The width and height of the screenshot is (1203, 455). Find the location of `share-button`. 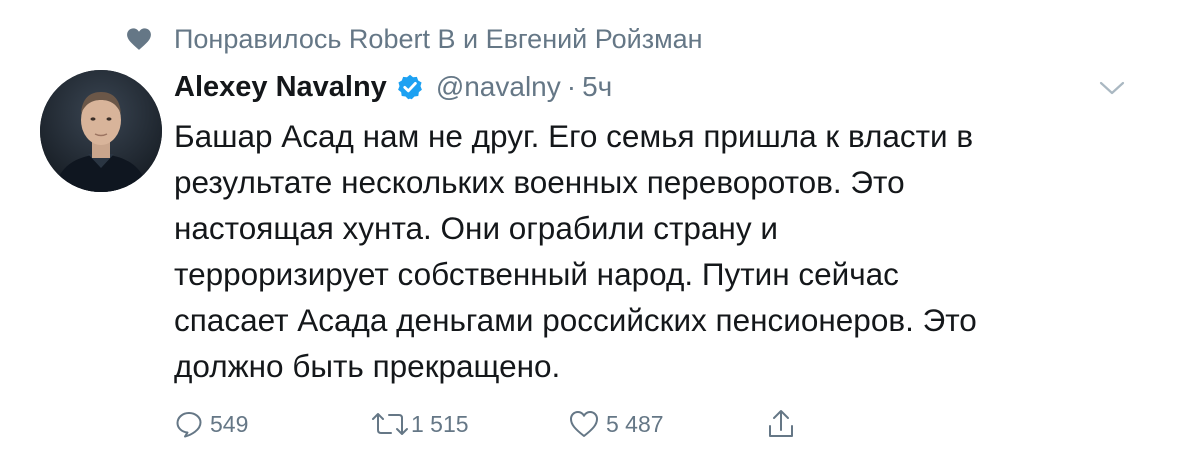

share-button is located at coordinates (781, 424).